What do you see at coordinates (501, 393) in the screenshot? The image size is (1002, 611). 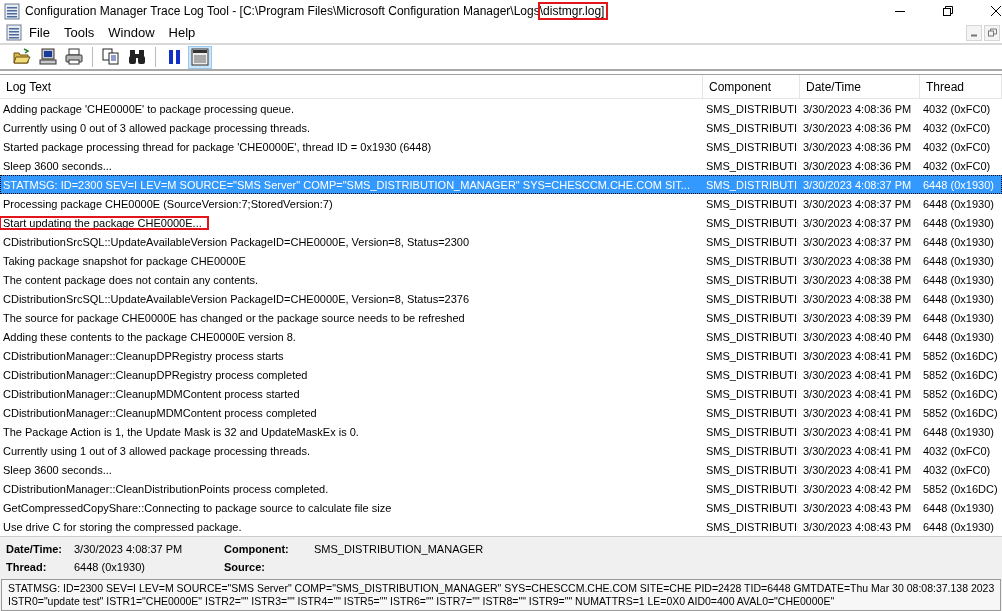 I see `log-row: CDistributionManager::CleanupMDMContent process started SMS_DISTRIBUTI 3/30/2023 4:08:41 PM 5852 (0x16DC)` at bounding box center [501, 393].